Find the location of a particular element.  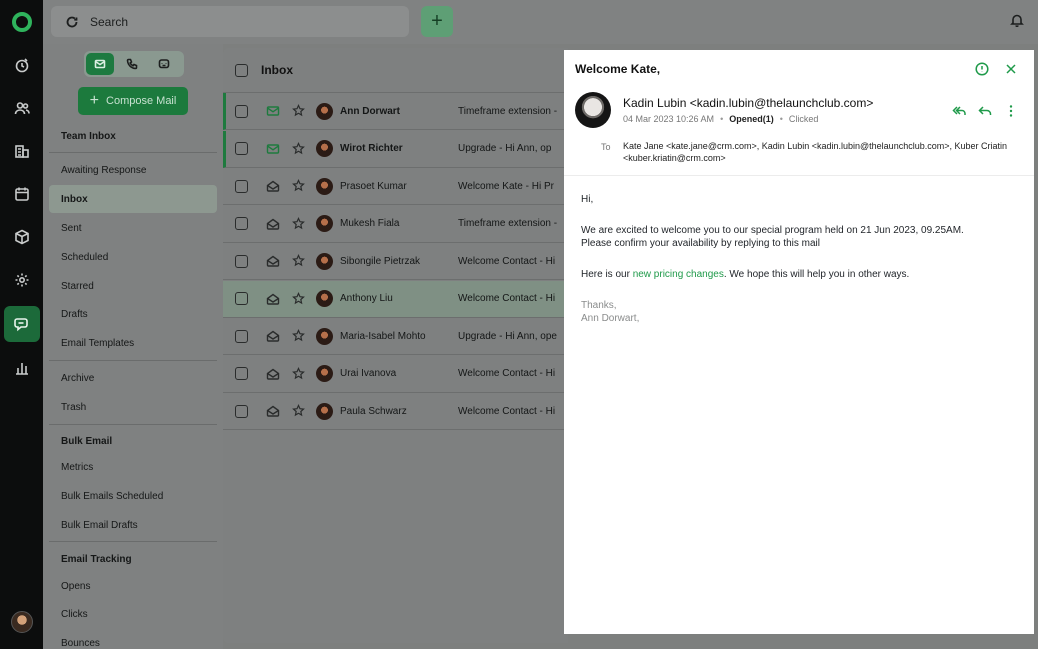

mail-row: Anthony Liu Welcome Contact - Hi is located at coordinates (395, 299).